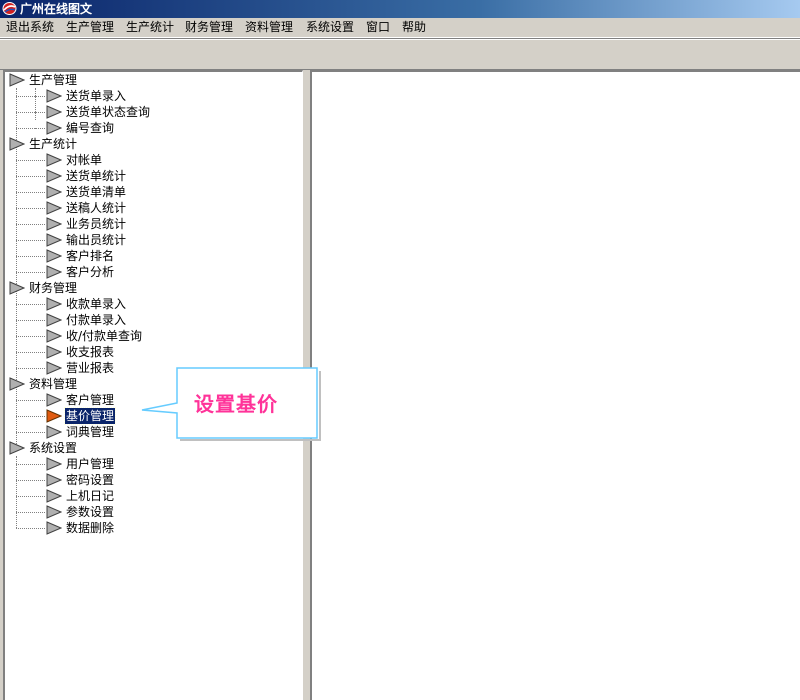 The height and width of the screenshot is (700, 800). I want to click on tree-item-label: 对帐单, so click(84, 160).